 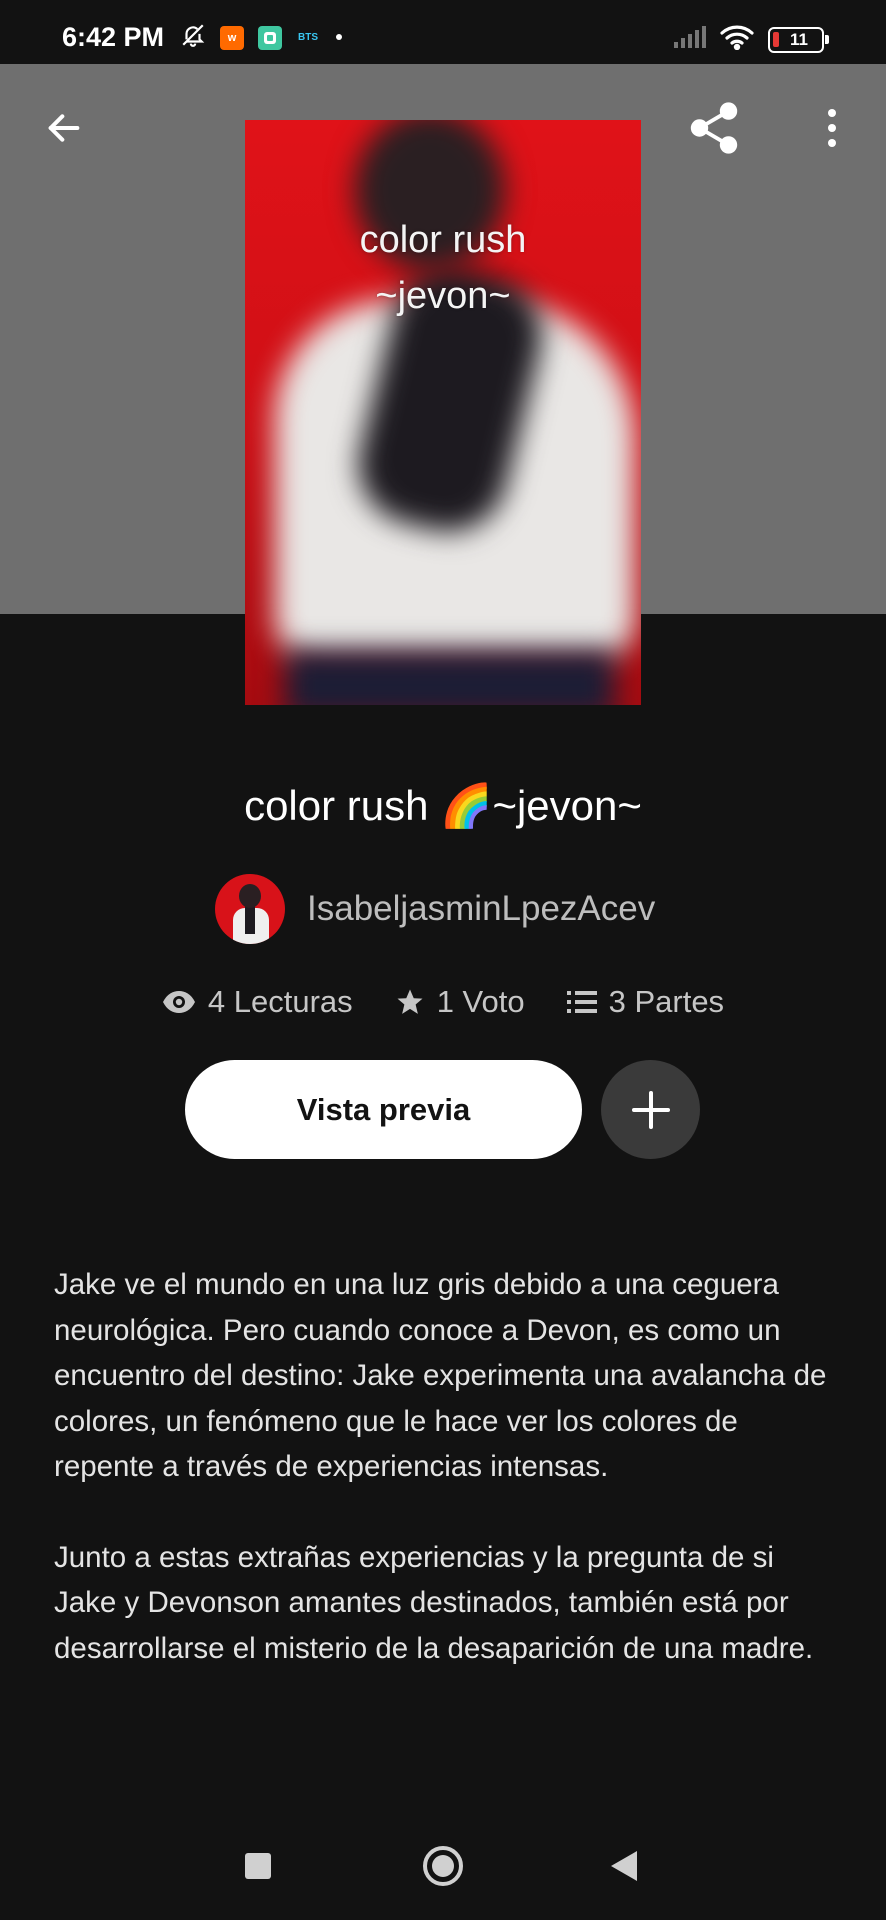 What do you see at coordinates (178, 1002) in the screenshot?
I see `eye-icon` at bounding box center [178, 1002].